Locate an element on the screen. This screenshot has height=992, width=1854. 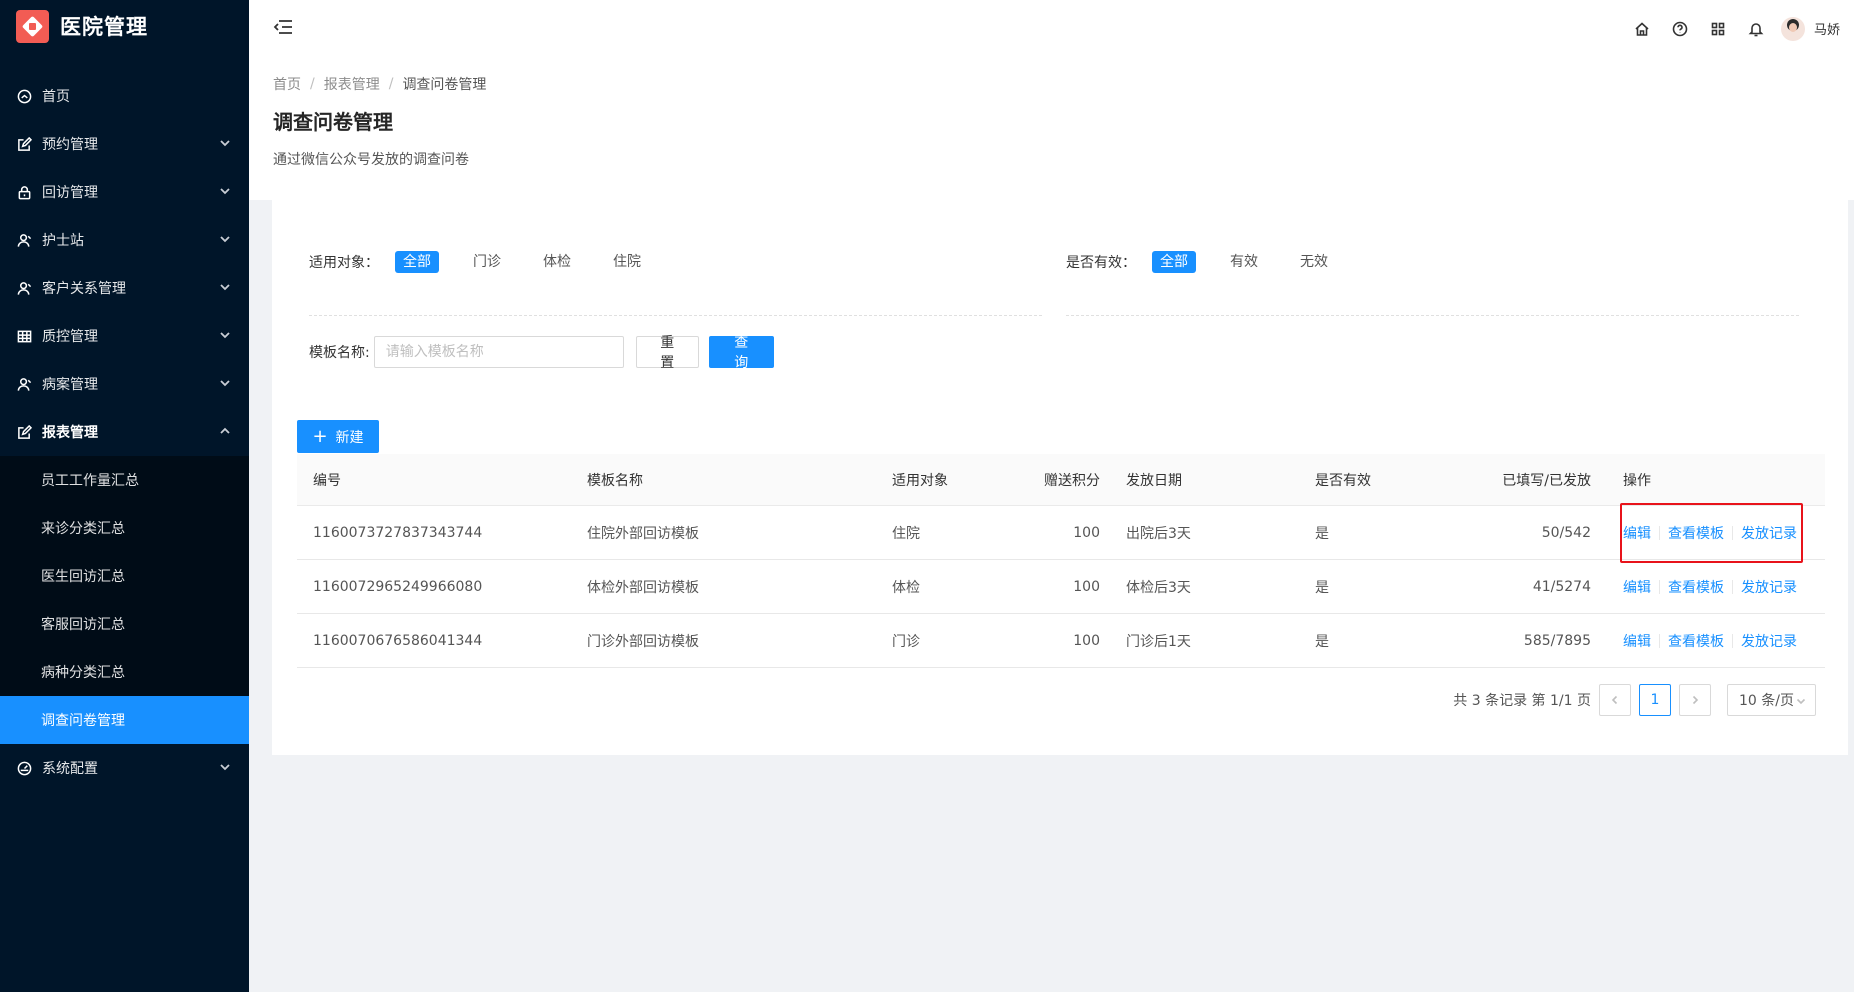
row-actions-highlighted: 编辑 查看模板 发放记录 is located at coordinates (1711, 532).